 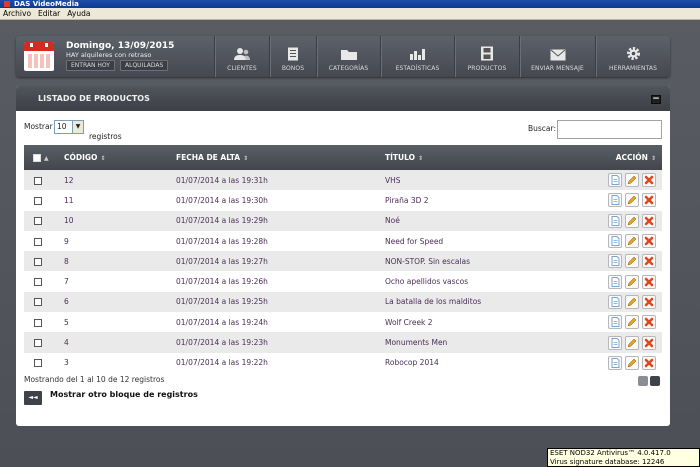 I want to click on table-row: 12 01/07/2014 a las 19:31h VHS, so click(x=343, y=180).